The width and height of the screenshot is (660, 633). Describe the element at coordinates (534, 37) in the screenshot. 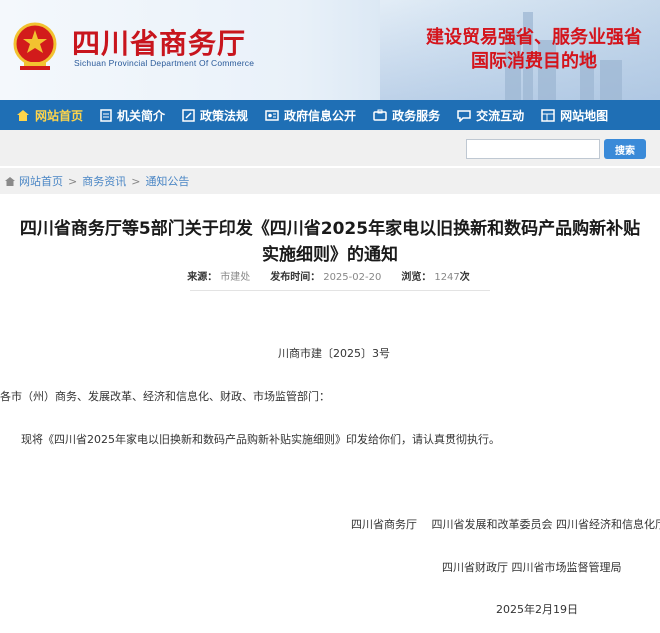

I see `slogan-line-1: 建设贸易强省、服务业强省` at that location.